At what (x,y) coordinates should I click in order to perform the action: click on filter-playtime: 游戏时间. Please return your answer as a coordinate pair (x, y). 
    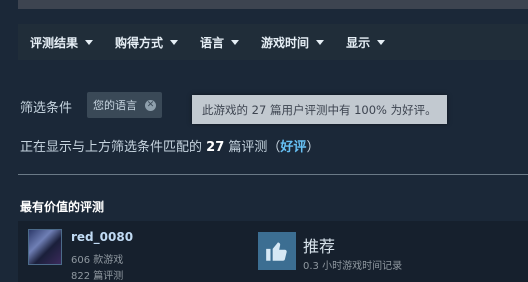
    Looking at the image, I should click on (293, 42).